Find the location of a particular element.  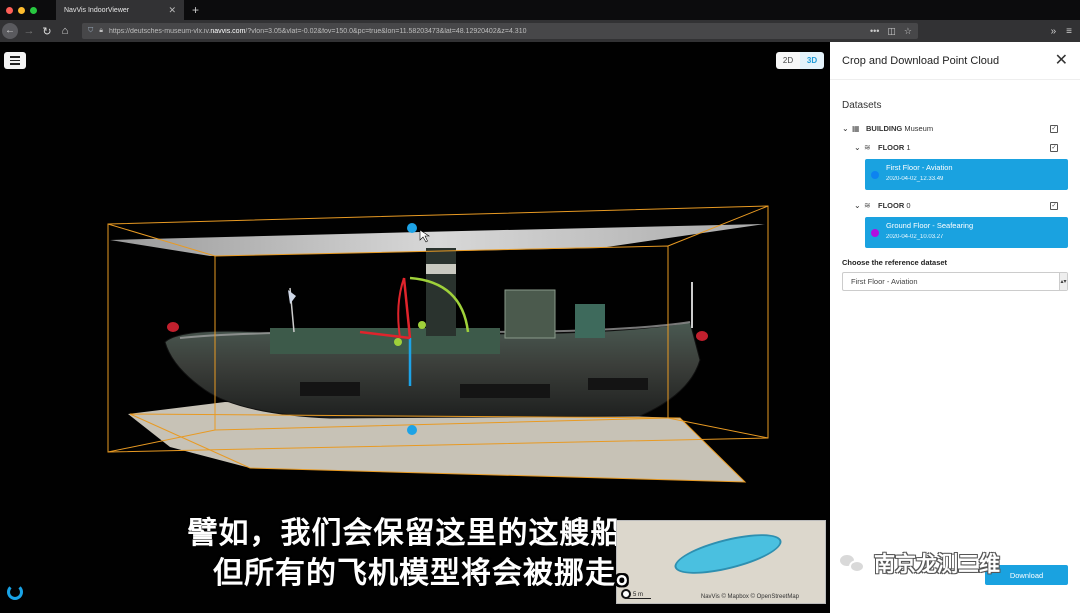

browser-tab: NavVis IndoorViewer ✕ is located at coordinates (120, 10).